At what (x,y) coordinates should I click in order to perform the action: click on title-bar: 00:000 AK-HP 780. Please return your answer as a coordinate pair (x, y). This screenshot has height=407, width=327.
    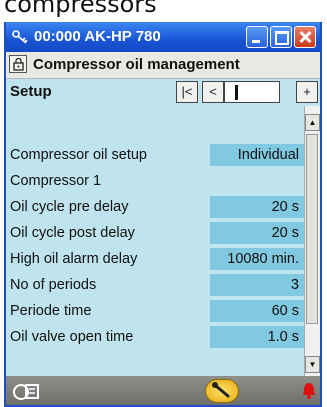
    Looking at the image, I should click on (163, 37).